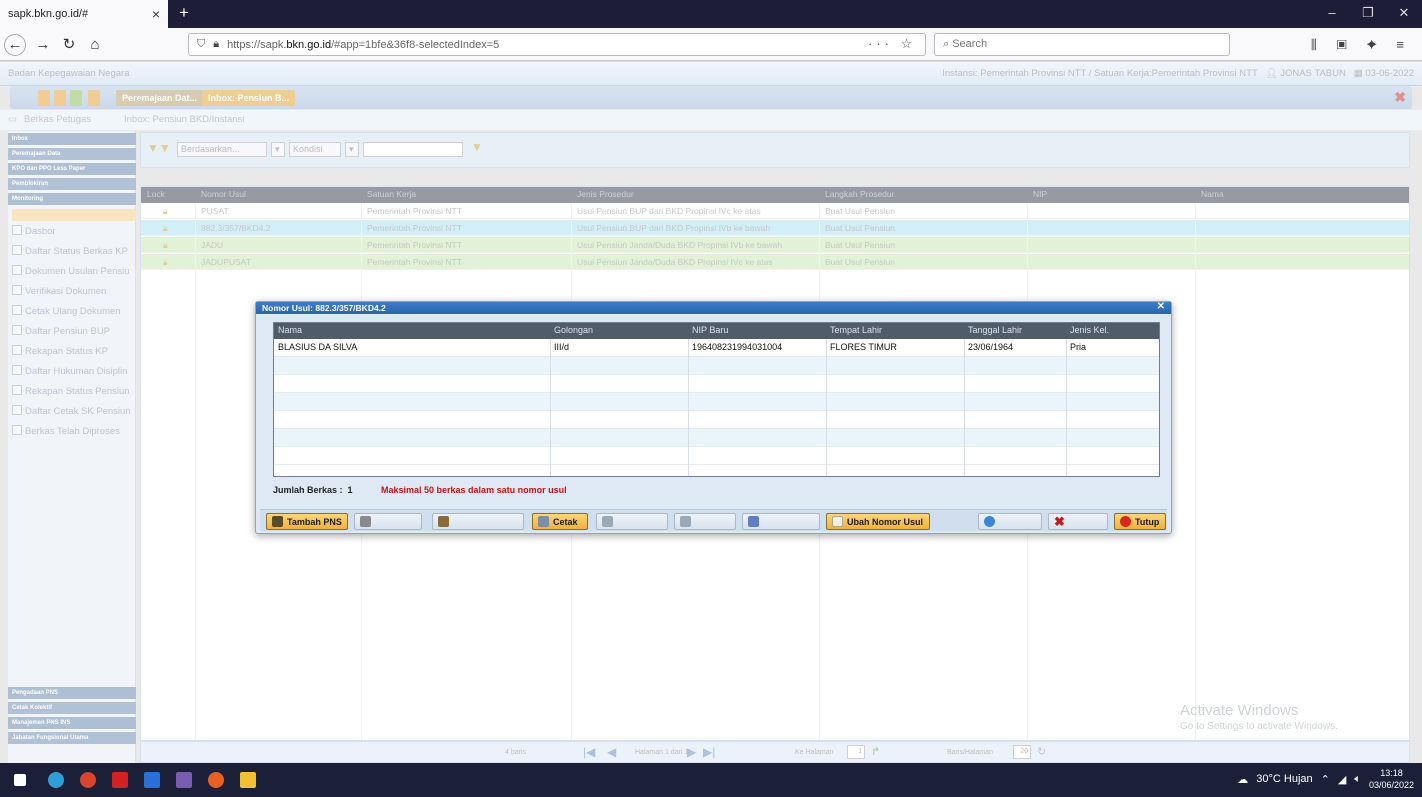 The height and width of the screenshot is (797, 1422). What do you see at coordinates (632, 521) in the screenshot?
I see `cetak-pengantar-button` at bounding box center [632, 521].